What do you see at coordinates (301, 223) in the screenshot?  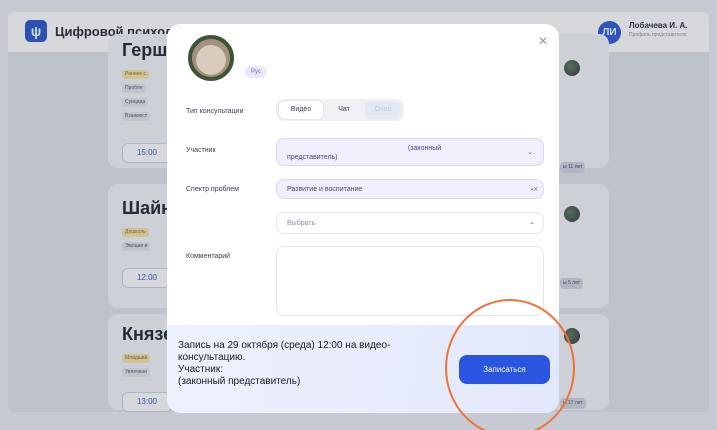 I see `problem-placeholder: Выбрать` at bounding box center [301, 223].